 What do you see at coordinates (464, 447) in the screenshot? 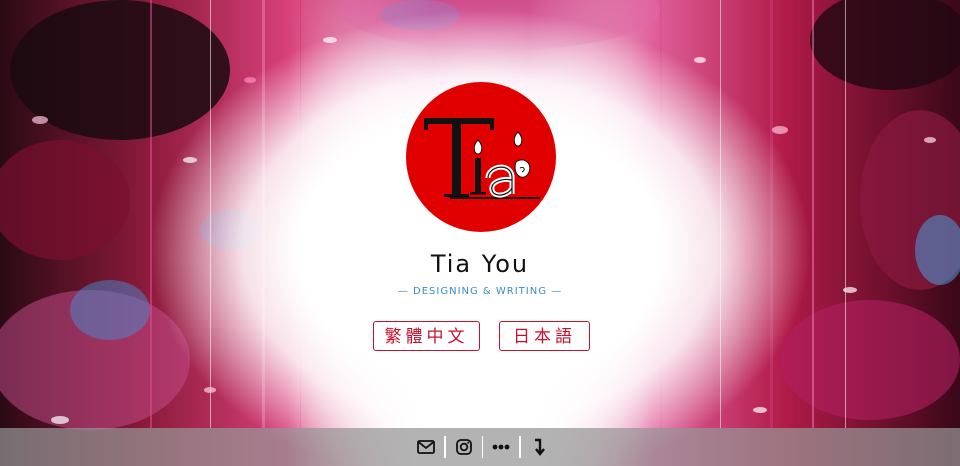
I see `instagram-icon` at bounding box center [464, 447].